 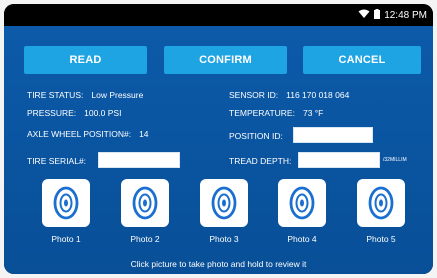 I want to click on pressure-row: PRESSURE: 100.0 PSI, so click(x=74, y=113).